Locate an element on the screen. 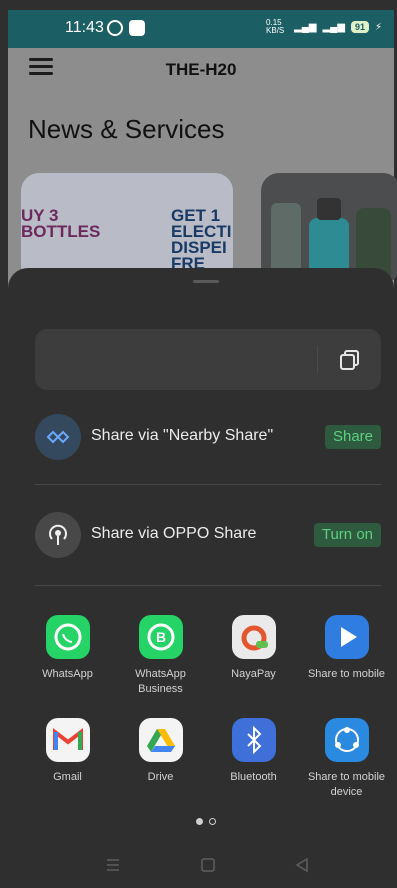 The height and width of the screenshot is (888, 397). signal-icon-2: ▂▄▆ is located at coordinates (333, 27).